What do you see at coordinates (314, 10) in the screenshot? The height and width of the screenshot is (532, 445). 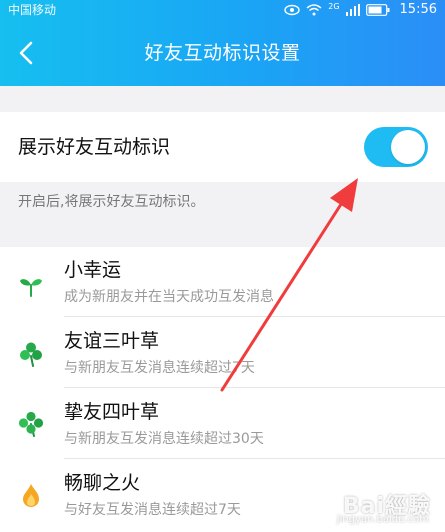 I see `wifi-icon` at bounding box center [314, 10].